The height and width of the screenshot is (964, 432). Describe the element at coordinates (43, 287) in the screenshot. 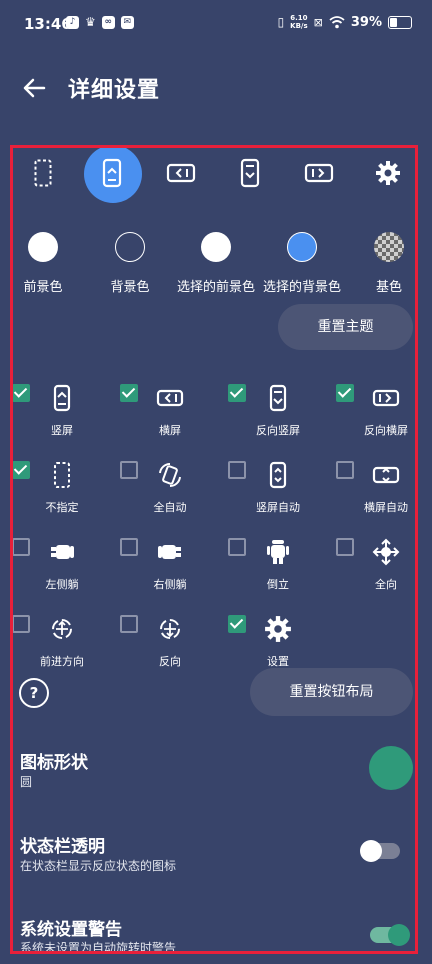

I see `foreground-color-label: 前景色` at that location.